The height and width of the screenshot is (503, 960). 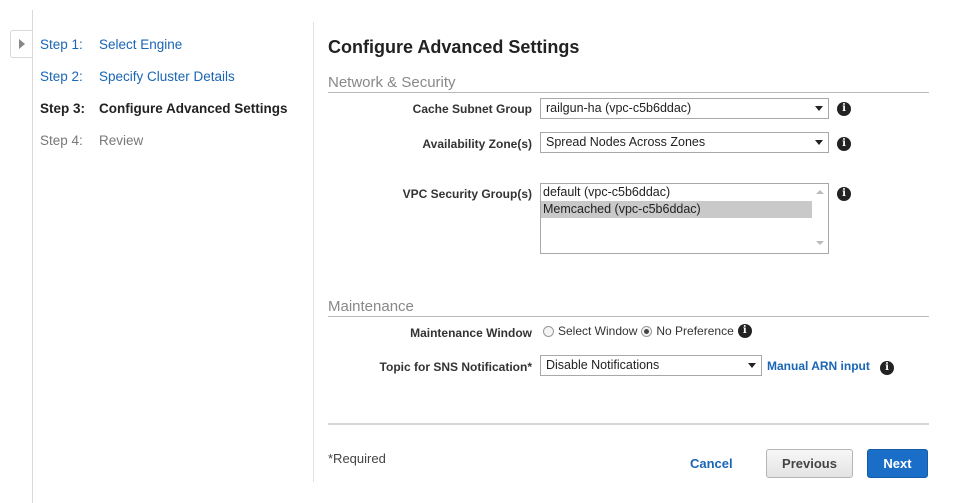 I want to click on maintenance-heading: Maintenance, so click(x=371, y=306).